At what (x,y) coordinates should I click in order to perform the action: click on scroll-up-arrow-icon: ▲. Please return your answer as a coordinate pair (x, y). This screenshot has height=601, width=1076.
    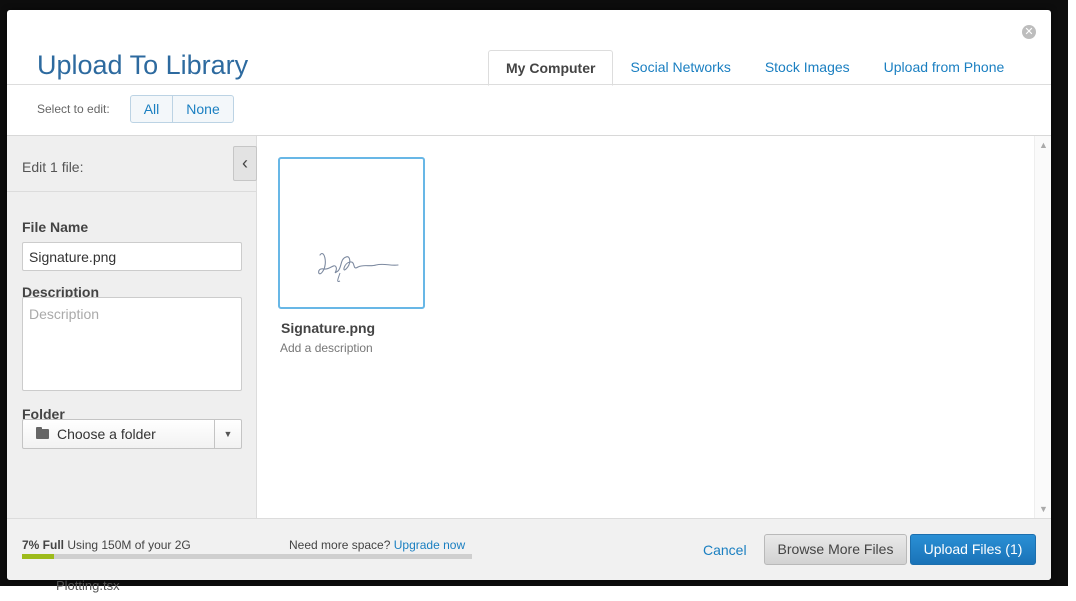
    Looking at the image, I should click on (1043, 145).